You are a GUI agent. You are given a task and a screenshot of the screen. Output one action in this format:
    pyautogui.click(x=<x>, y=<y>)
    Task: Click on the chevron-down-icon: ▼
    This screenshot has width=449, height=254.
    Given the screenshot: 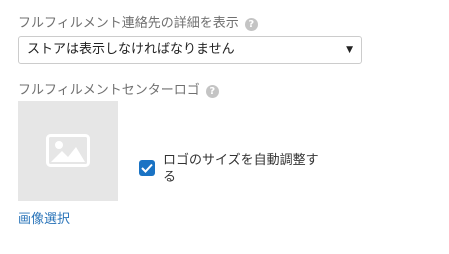 What is the action you would take?
    pyautogui.click(x=349, y=50)
    